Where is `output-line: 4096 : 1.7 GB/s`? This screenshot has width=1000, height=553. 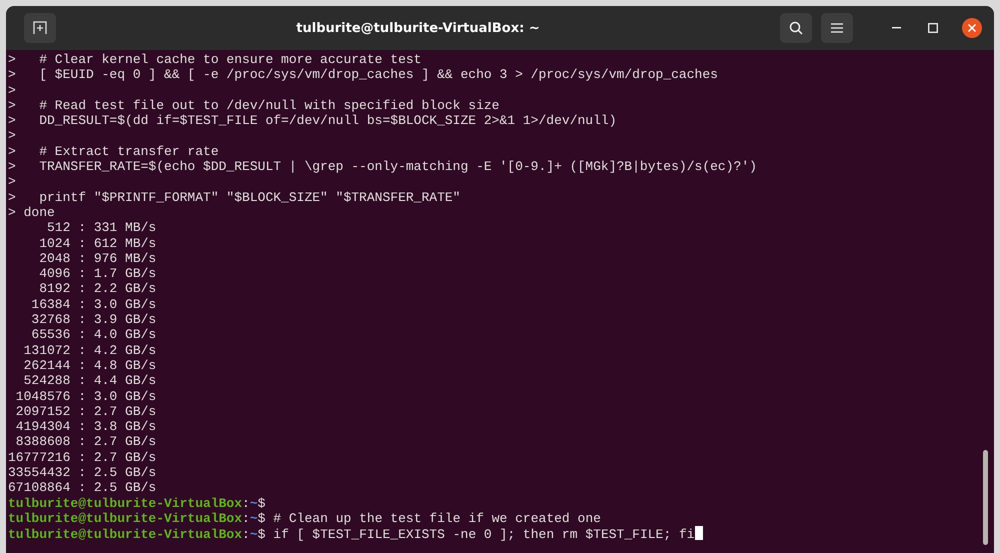 output-line: 4096 : 1.7 GB/s is located at coordinates (97, 274).